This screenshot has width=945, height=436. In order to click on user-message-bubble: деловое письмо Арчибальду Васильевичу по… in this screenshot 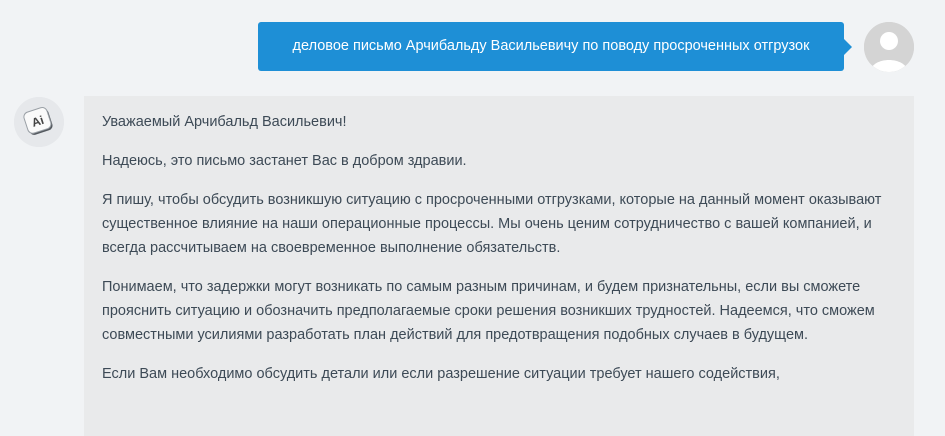, I will do `click(555, 46)`.